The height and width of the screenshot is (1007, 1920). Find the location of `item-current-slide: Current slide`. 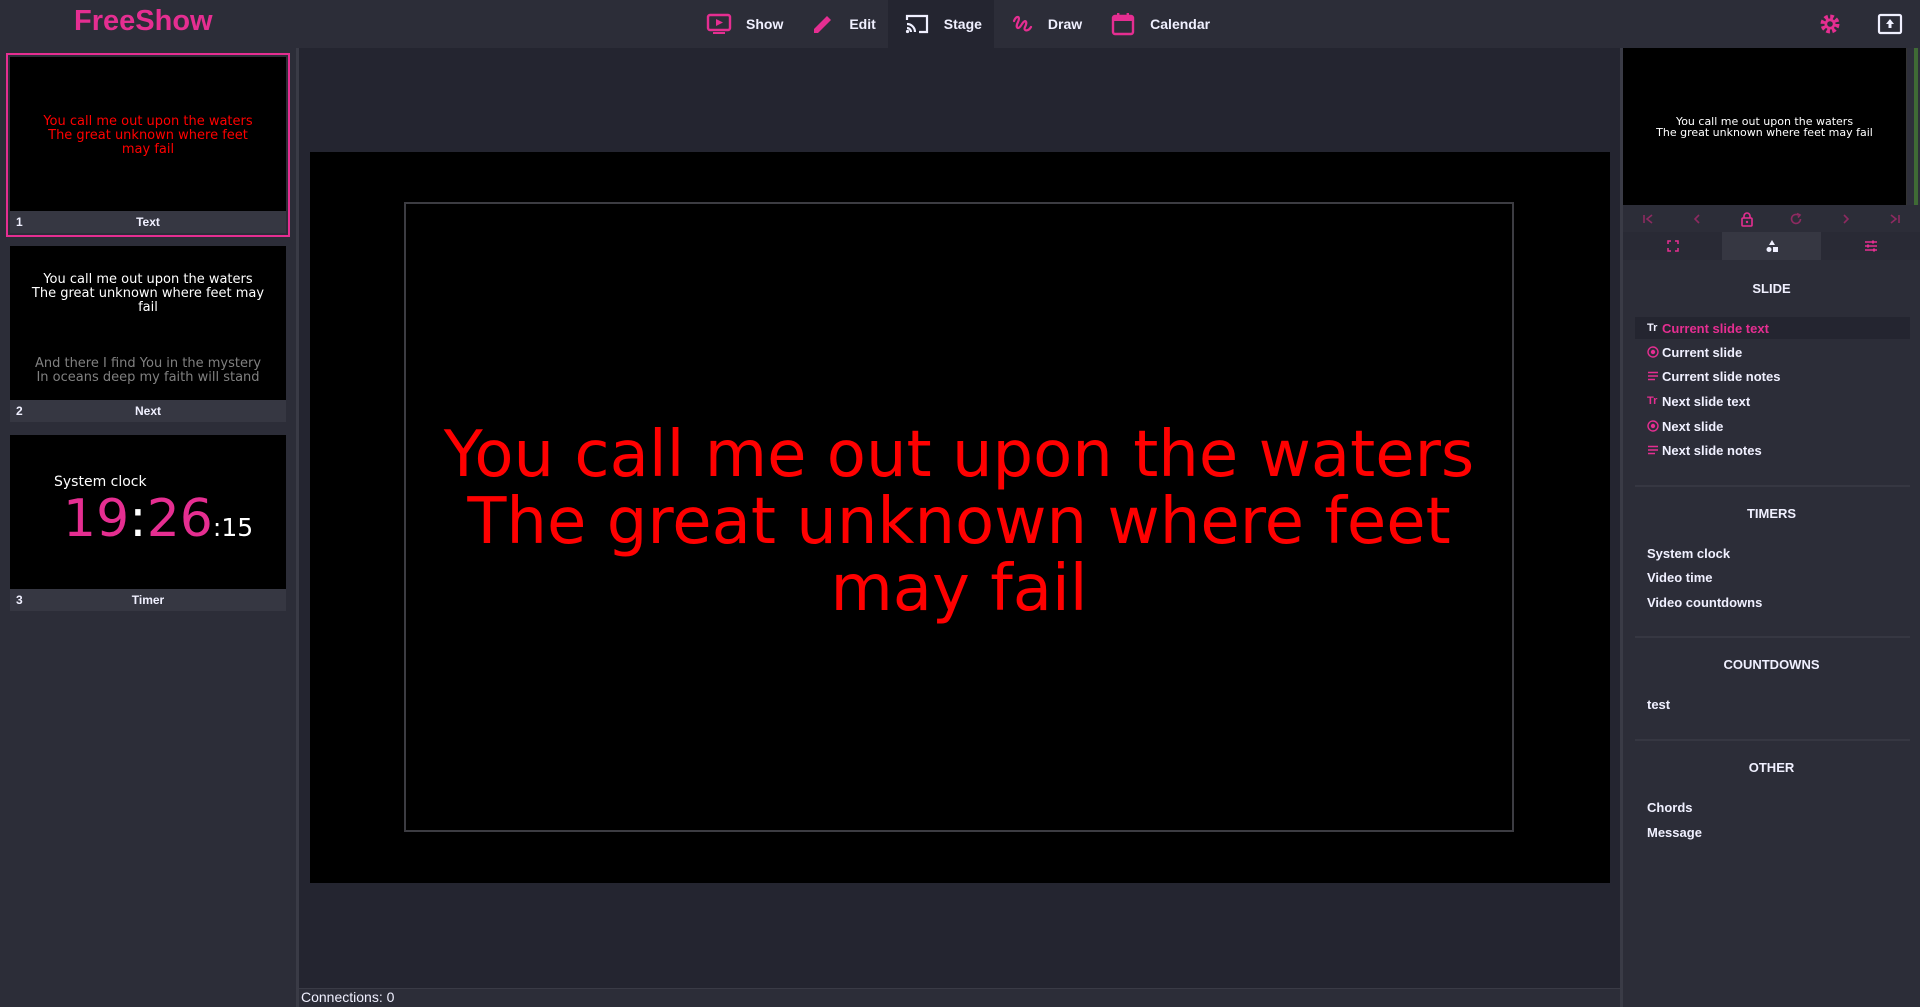

item-current-slide: Current slide is located at coordinates (1772, 352).